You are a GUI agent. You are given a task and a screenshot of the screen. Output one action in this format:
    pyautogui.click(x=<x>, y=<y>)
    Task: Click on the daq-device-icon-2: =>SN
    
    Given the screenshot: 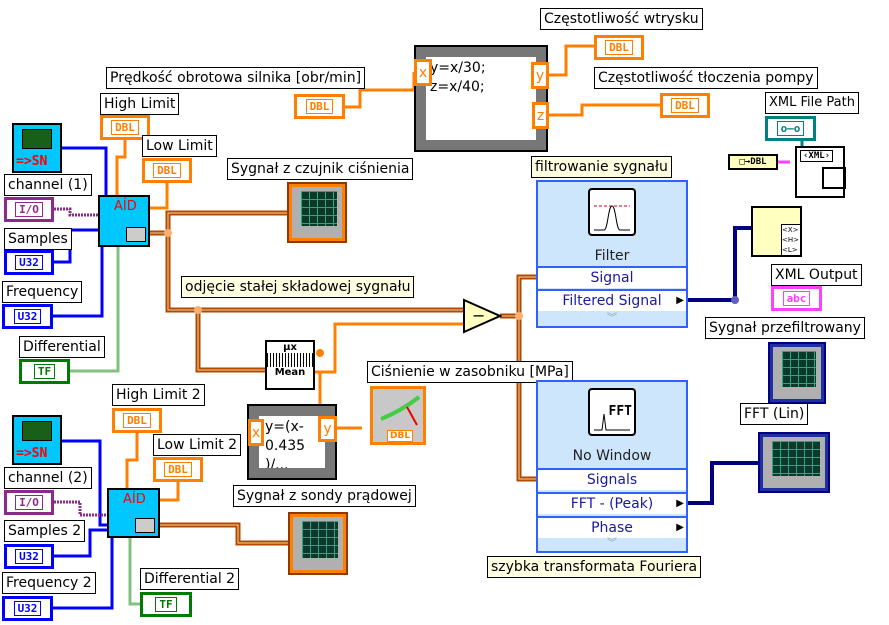 What is the action you would take?
    pyautogui.click(x=37, y=440)
    